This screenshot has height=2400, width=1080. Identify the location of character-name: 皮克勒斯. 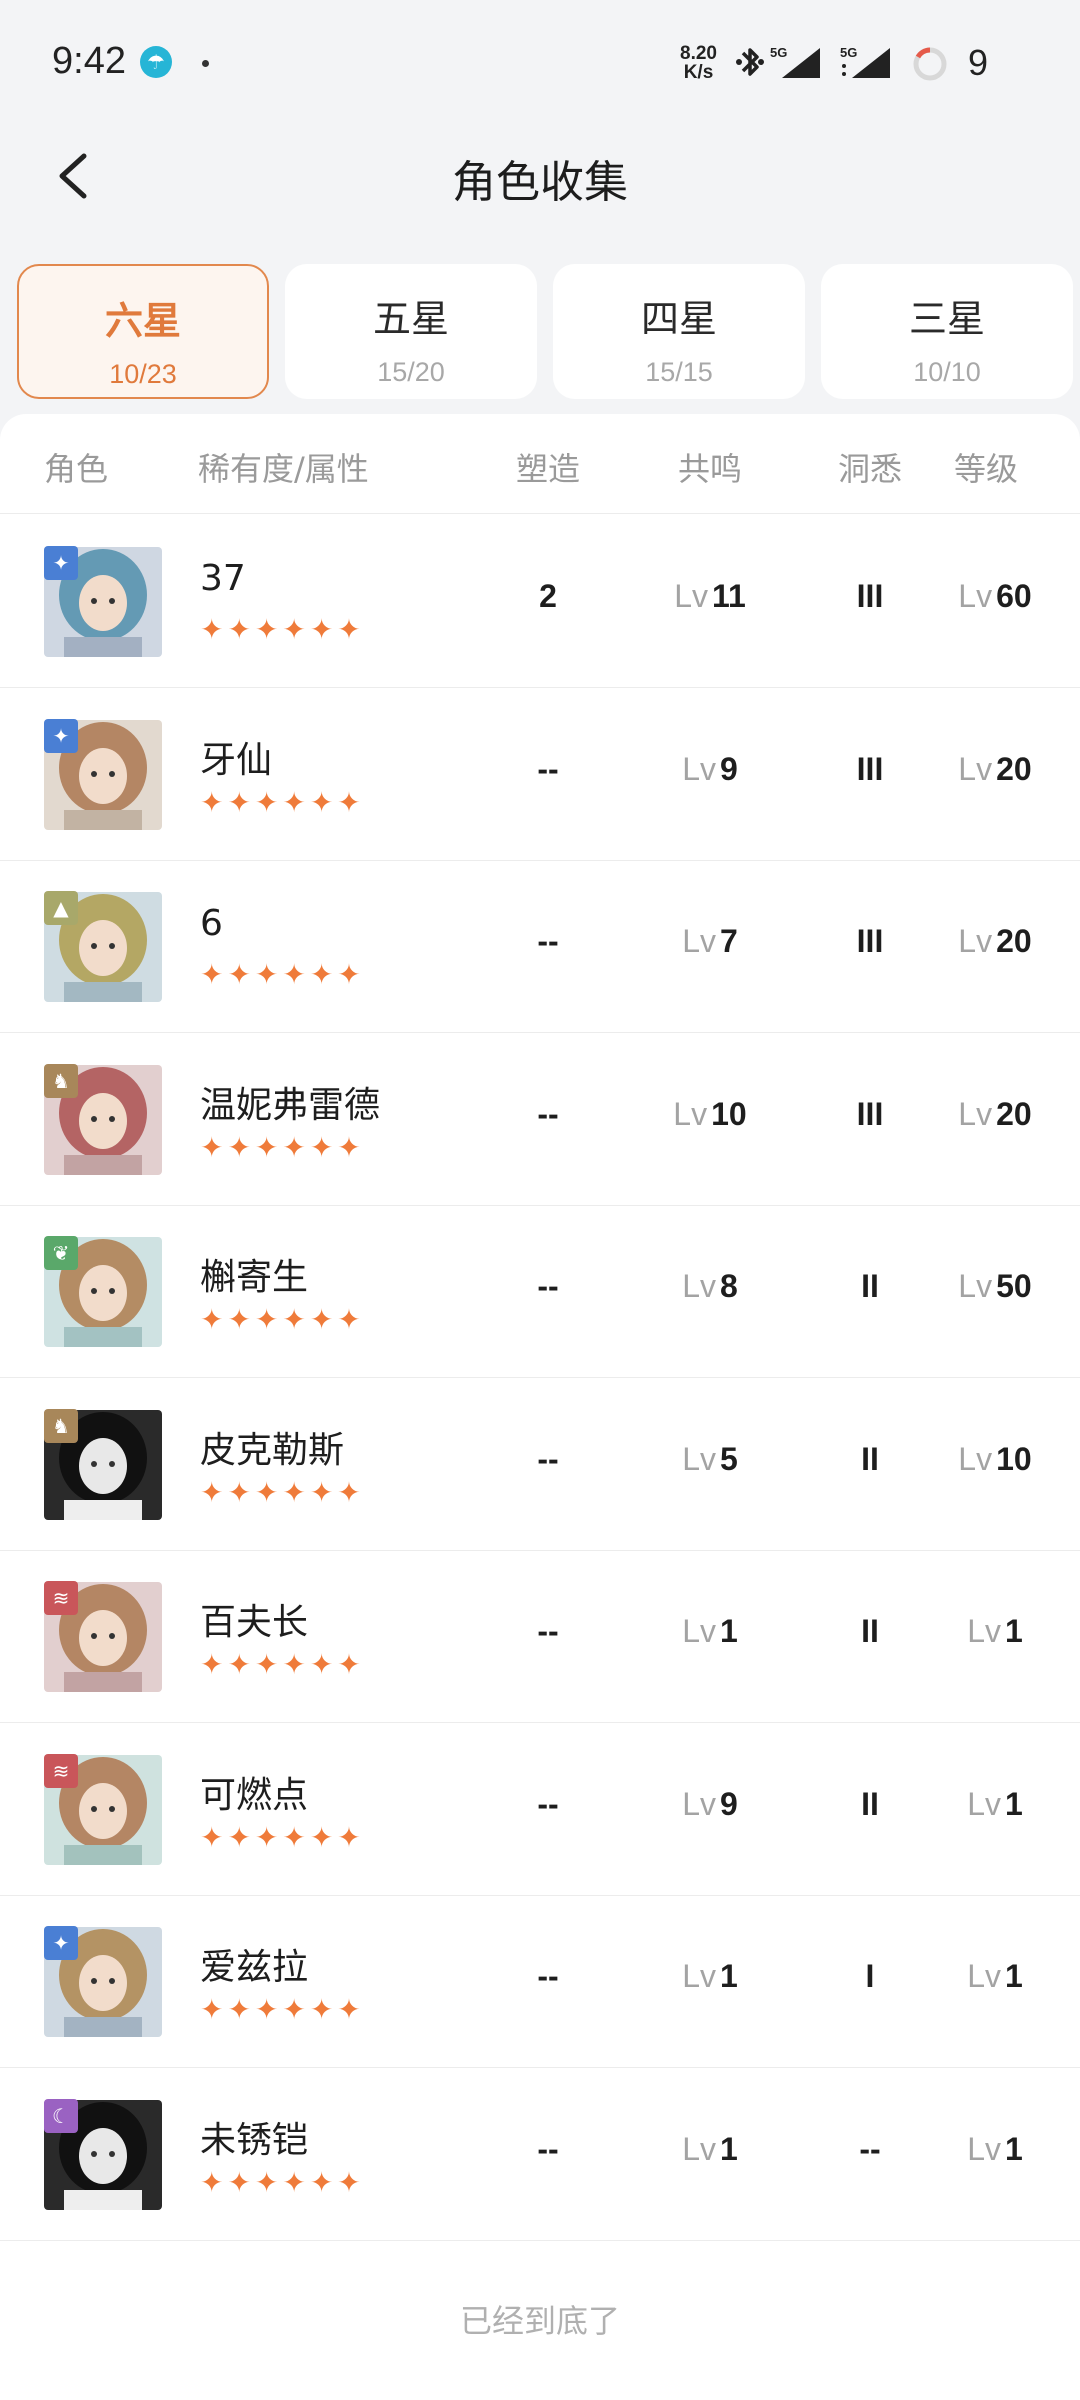
(272, 1450).